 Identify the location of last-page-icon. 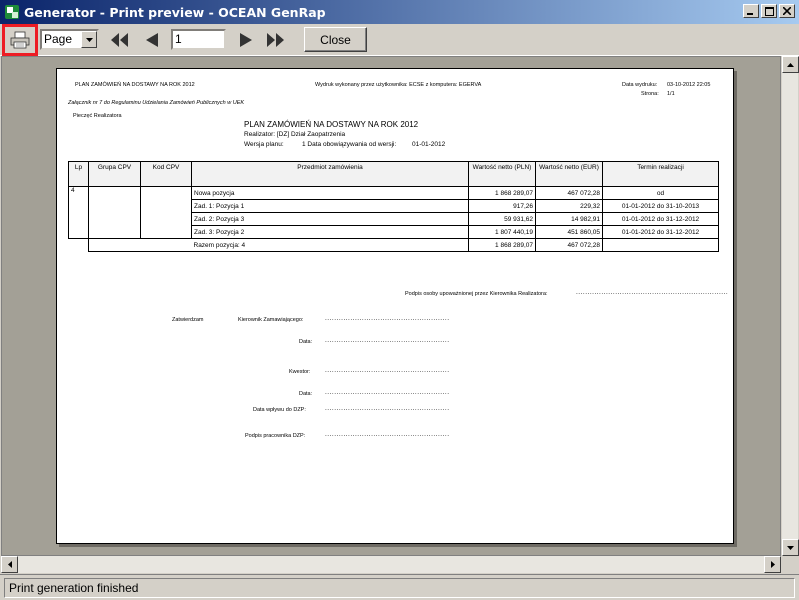
(275, 40).